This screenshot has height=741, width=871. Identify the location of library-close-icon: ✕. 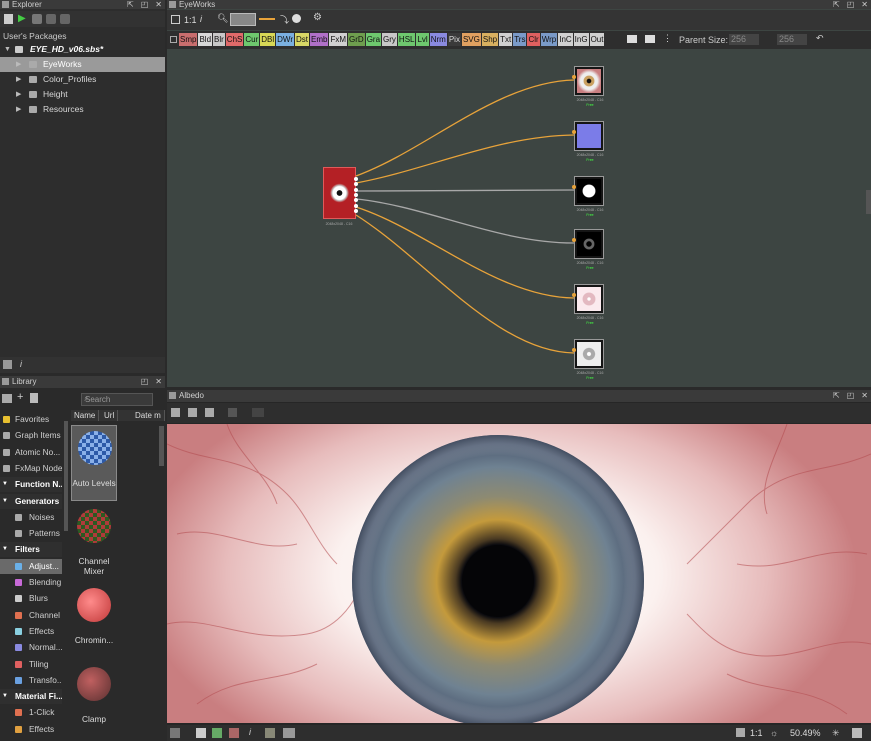
(158, 382).